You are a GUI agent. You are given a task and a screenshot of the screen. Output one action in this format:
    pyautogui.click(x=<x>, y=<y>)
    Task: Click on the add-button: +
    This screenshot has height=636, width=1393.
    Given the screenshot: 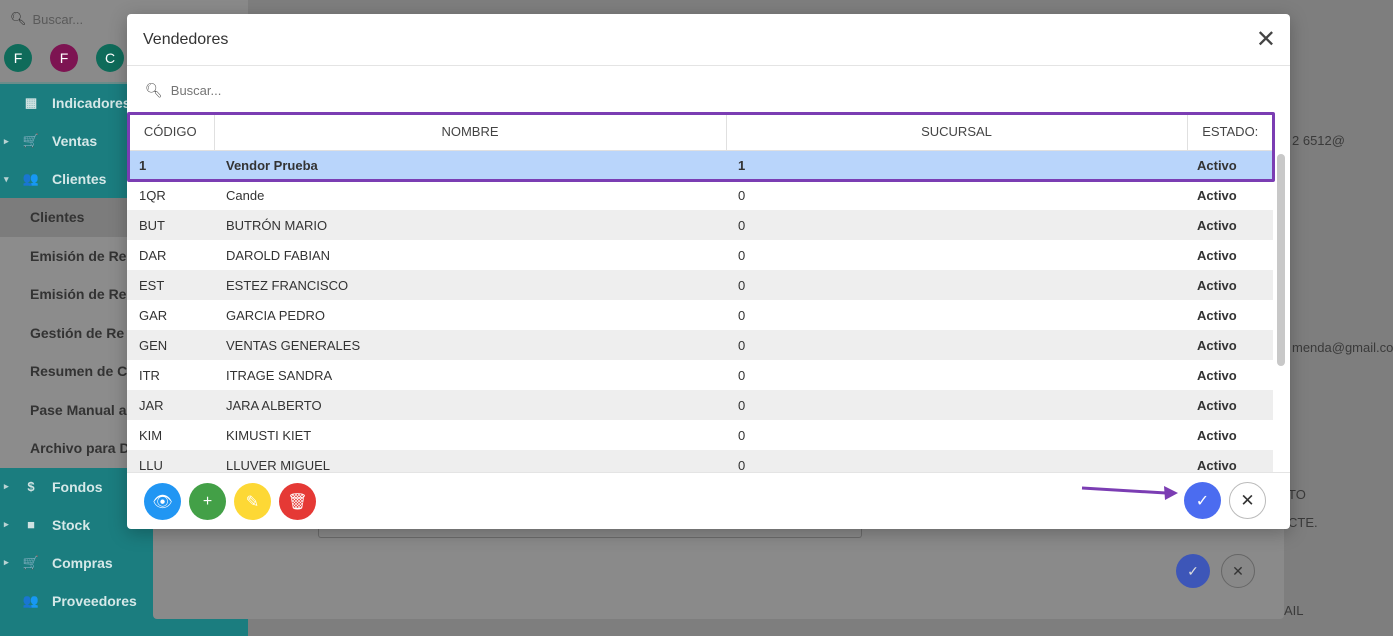 What is the action you would take?
    pyautogui.click(x=207, y=501)
    